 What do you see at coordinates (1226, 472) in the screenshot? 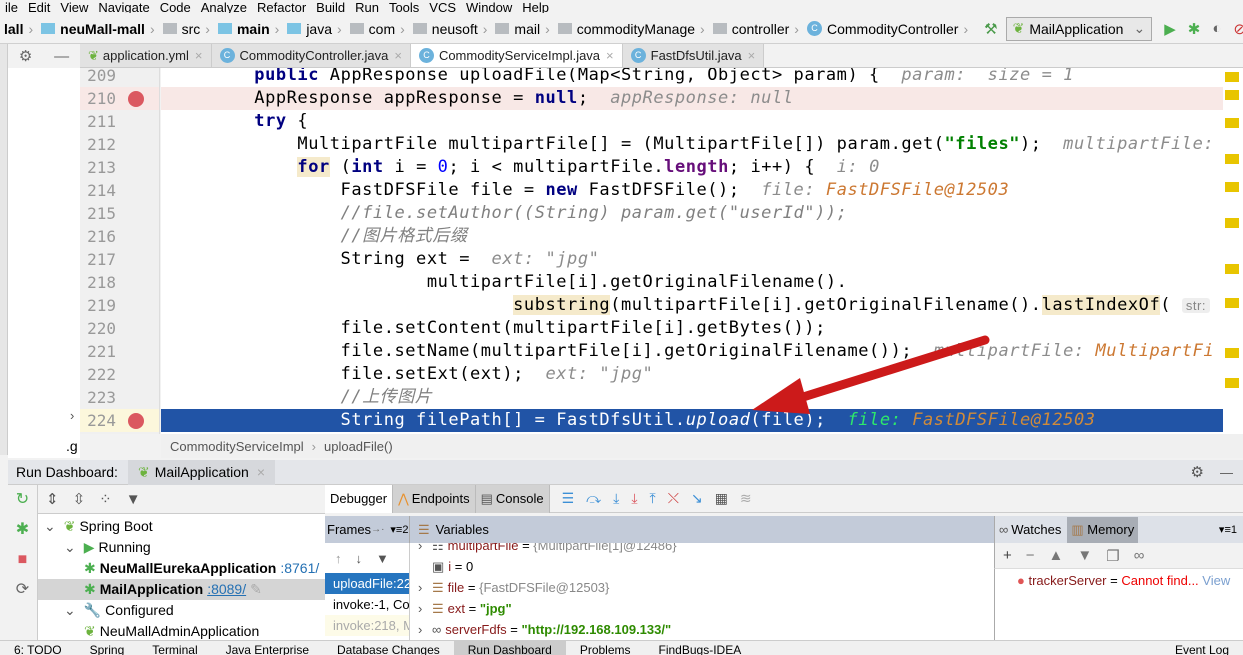
I see `minimize-icon: —` at bounding box center [1226, 472].